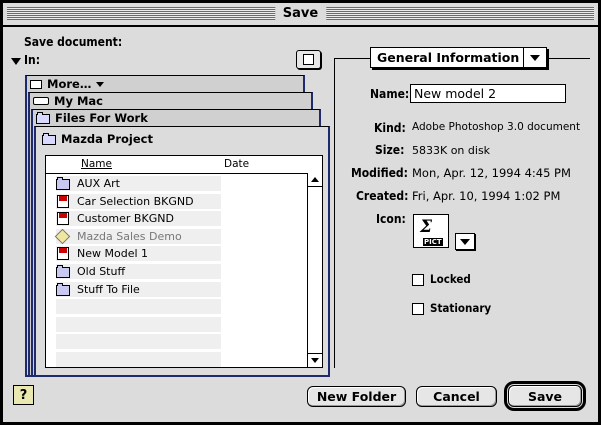 This screenshot has height=425, width=601. Describe the element at coordinates (184, 165) in the screenshot. I see `list-header: Name Date` at that location.